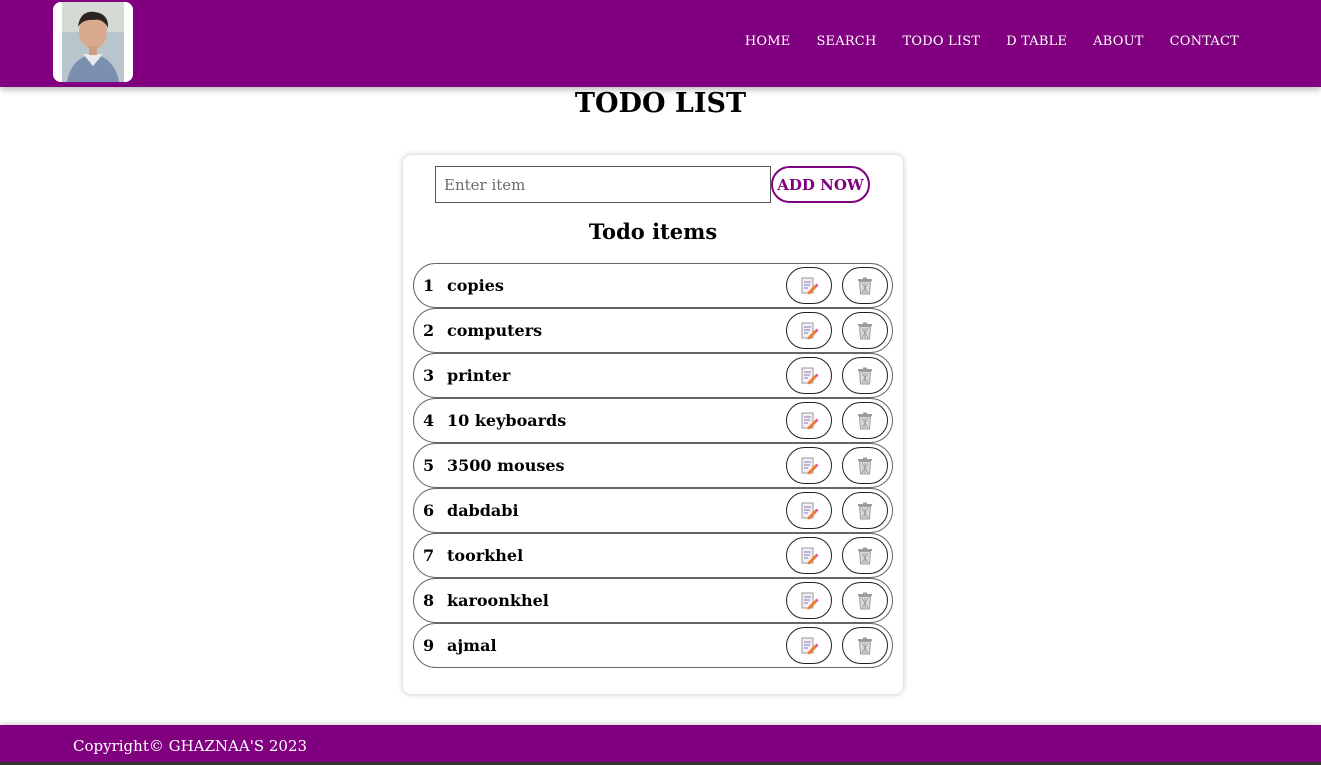 The image size is (1321, 765). Describe the element at coordinates (653, 285) in the screenshot. I see `todo-row: 1 copies` at that location.